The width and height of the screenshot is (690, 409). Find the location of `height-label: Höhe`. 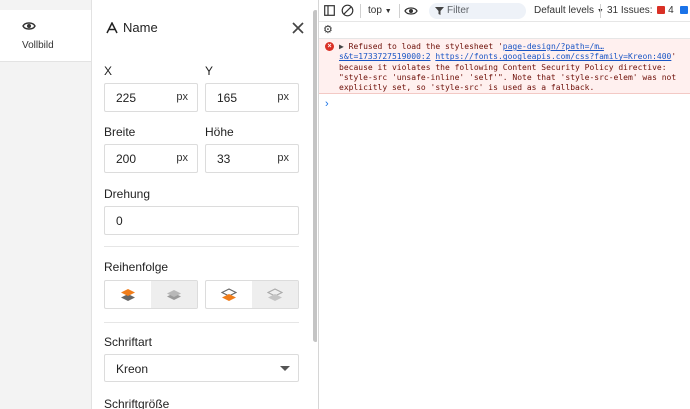

height-label: Höhe is located at coordinates (219, 132).